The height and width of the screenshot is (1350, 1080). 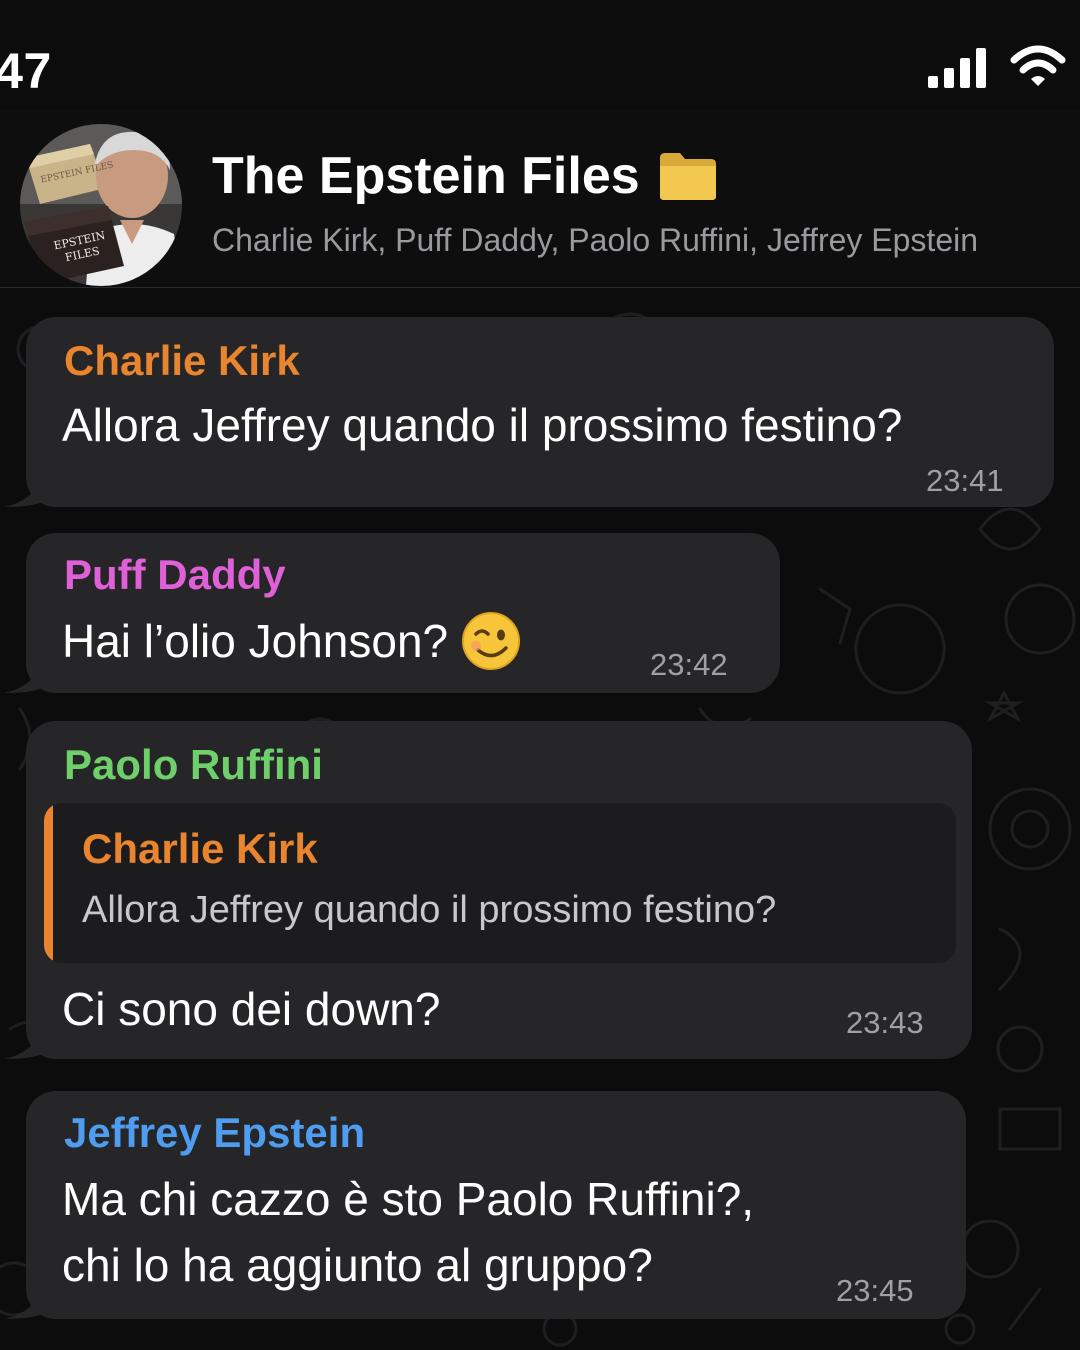 What do you see at coordinates (175, 575) in the screenshot?
I see `message-sender: Puff Daddy` at bounding box center [175, 575].